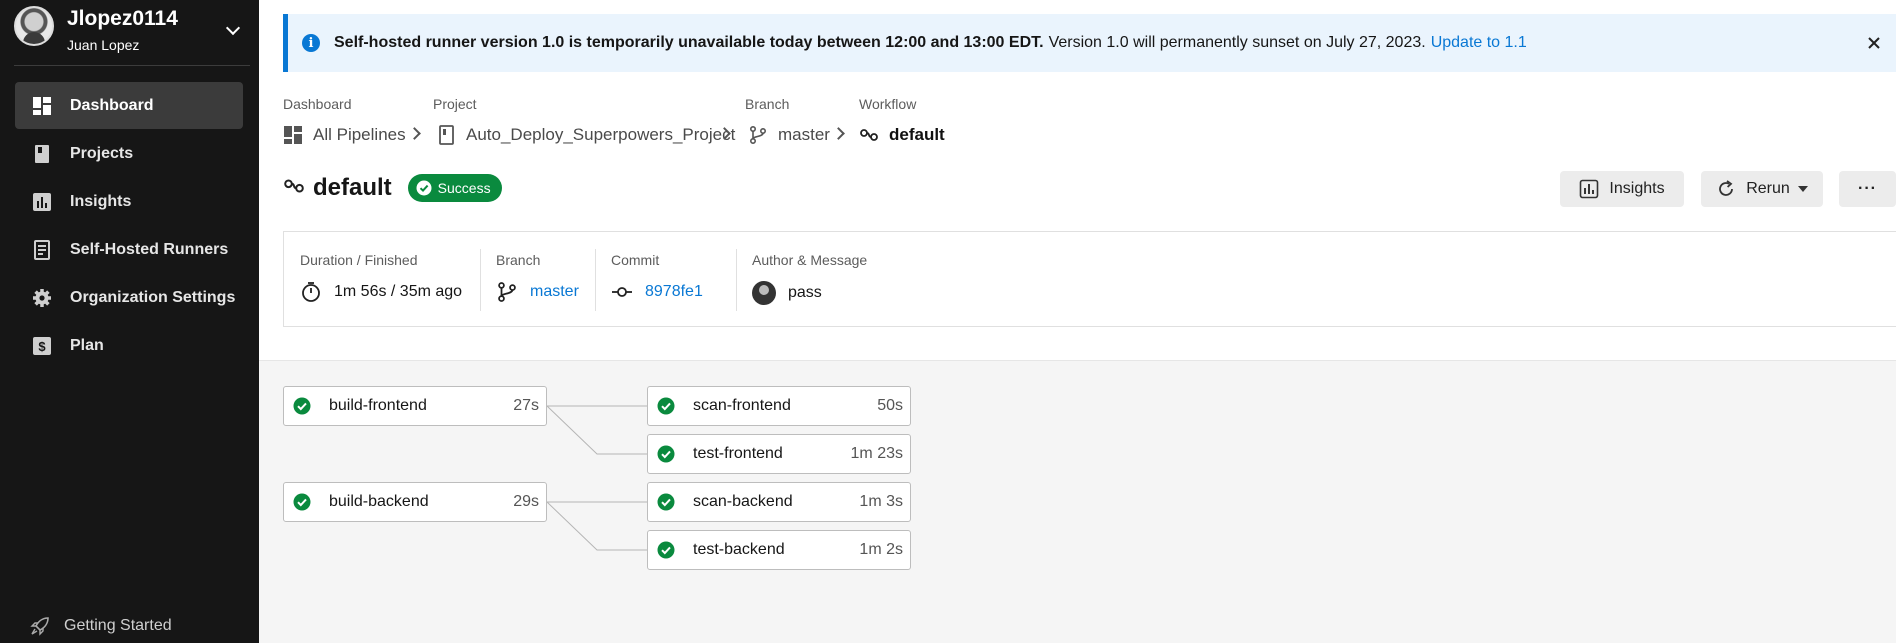 This screenshot has width=1896, height=643. What do you see at coordinates (398, 291) in the screenshot?
I see `duration-text: 1m 56s / 35m ago` at bounding box center [398, 291].